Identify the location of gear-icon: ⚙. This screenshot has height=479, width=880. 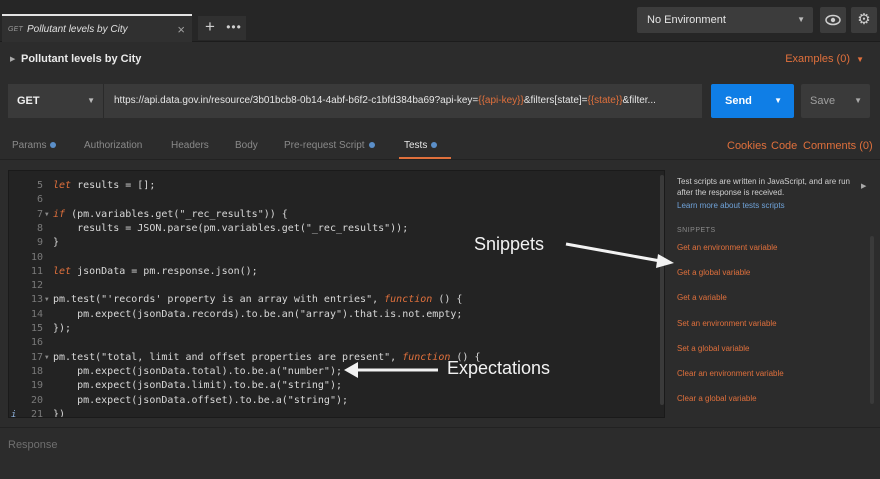
(864, 20).